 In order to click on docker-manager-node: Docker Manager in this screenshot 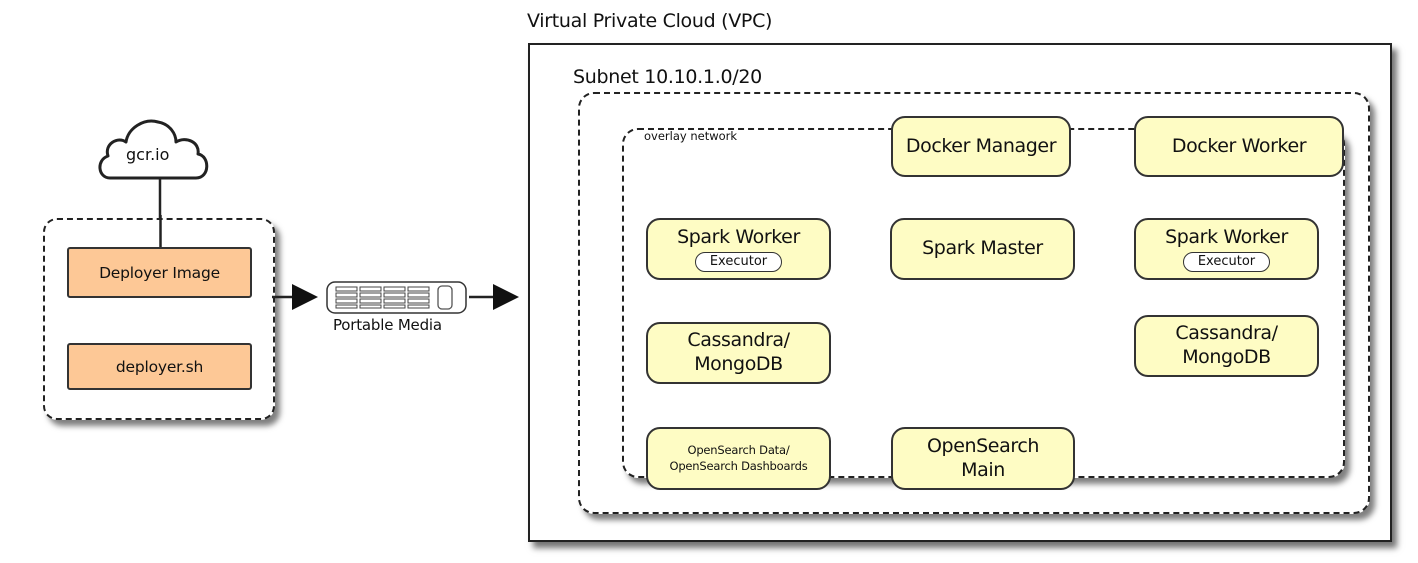, I will do `click(981, 146)`.